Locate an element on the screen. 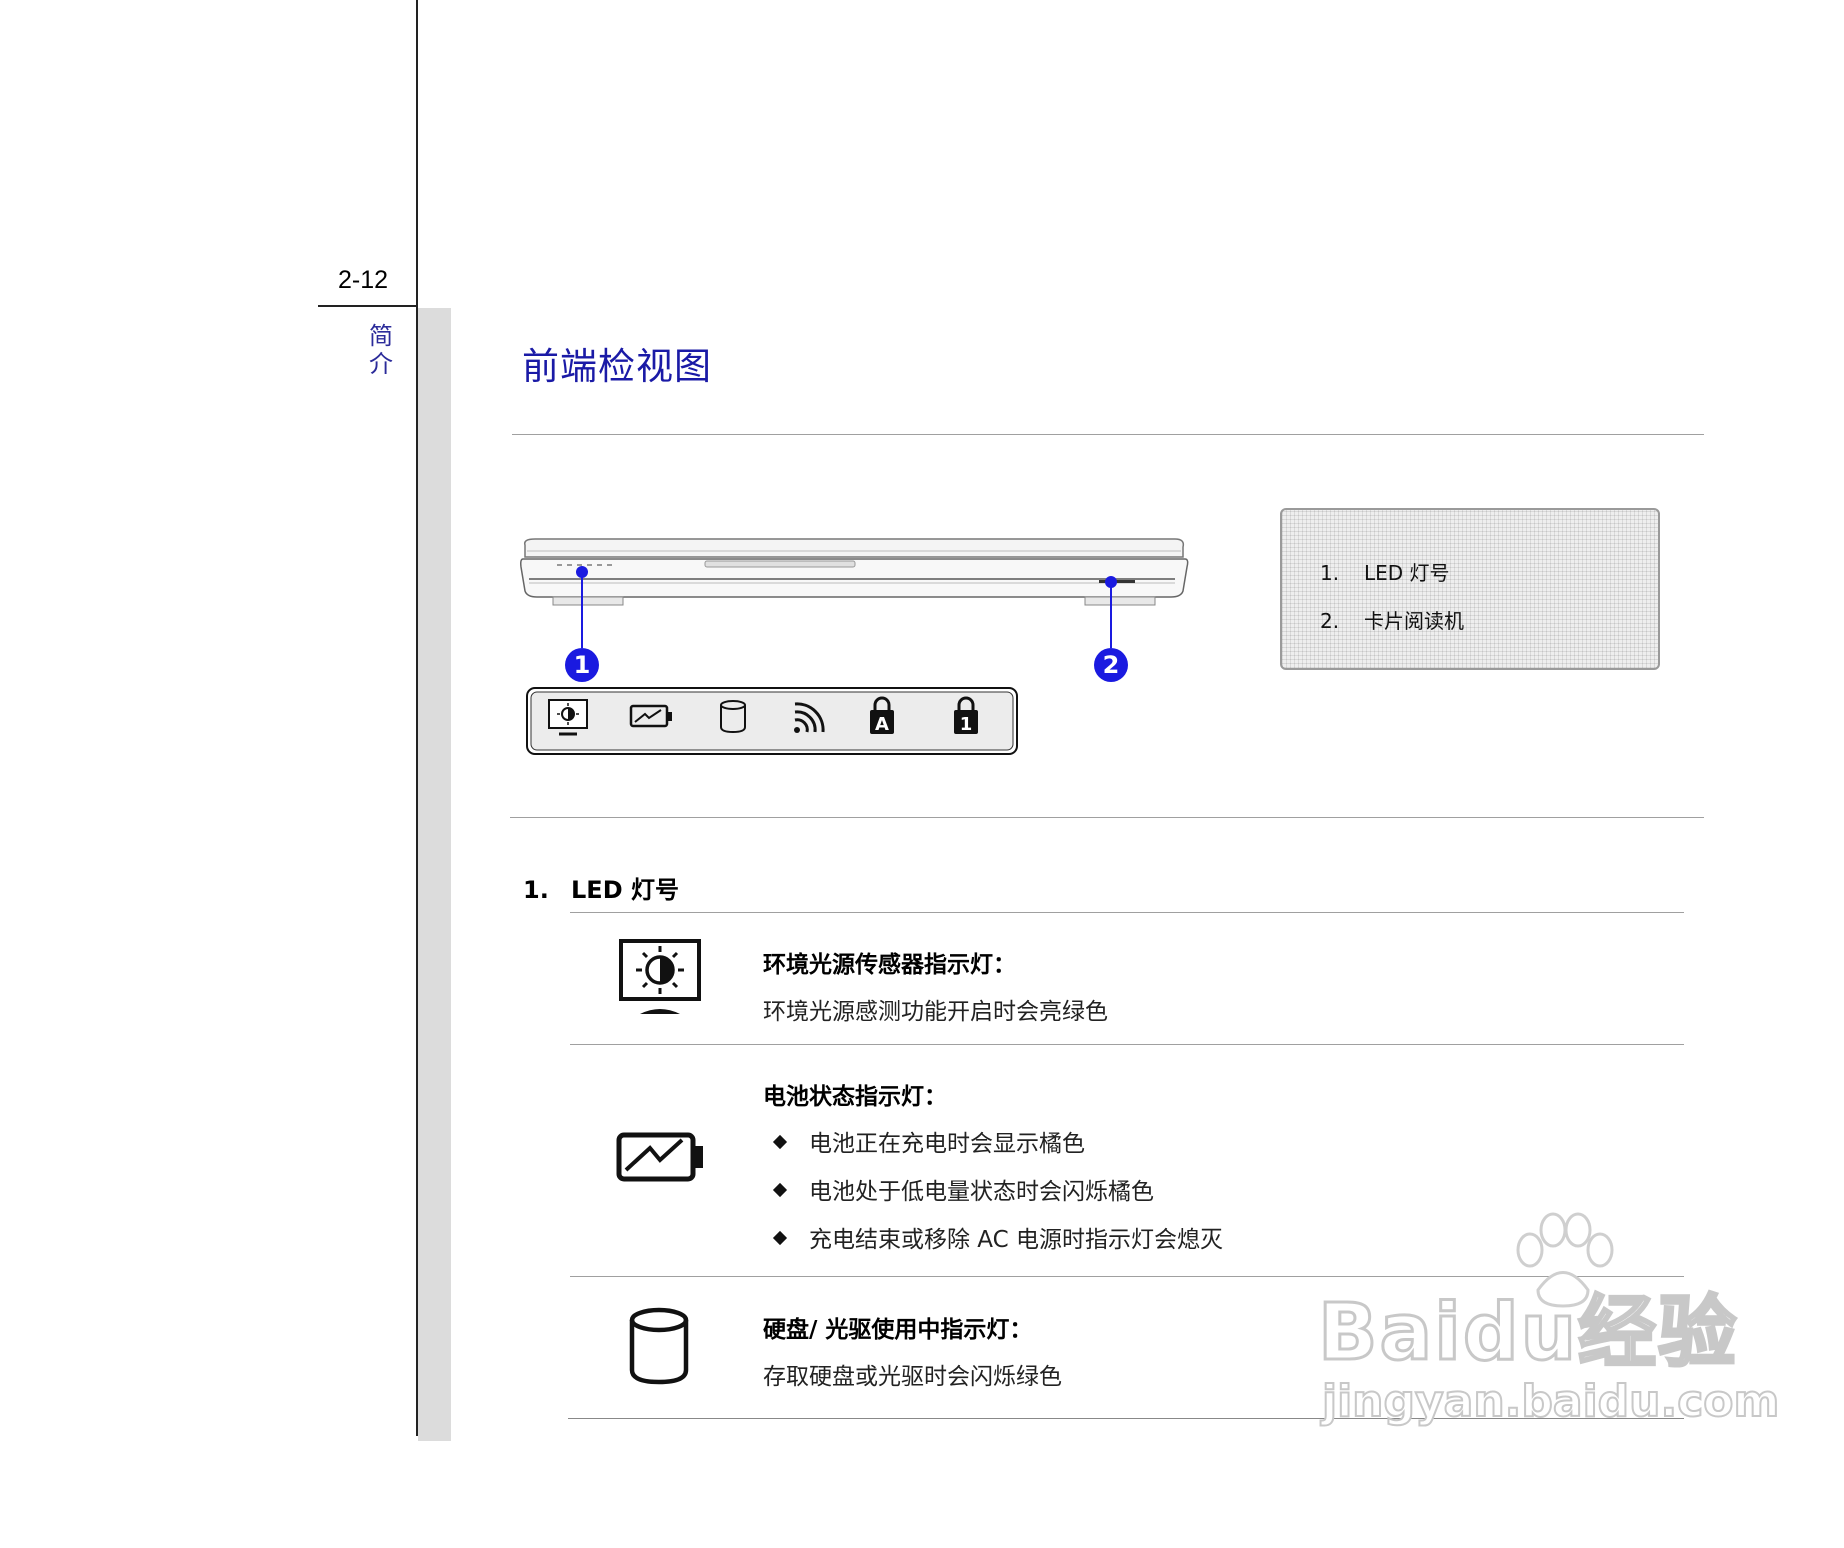 This screenshot has width=1844, height=1548. indicator-strip: A 1 is located at coordinates (772, 721).